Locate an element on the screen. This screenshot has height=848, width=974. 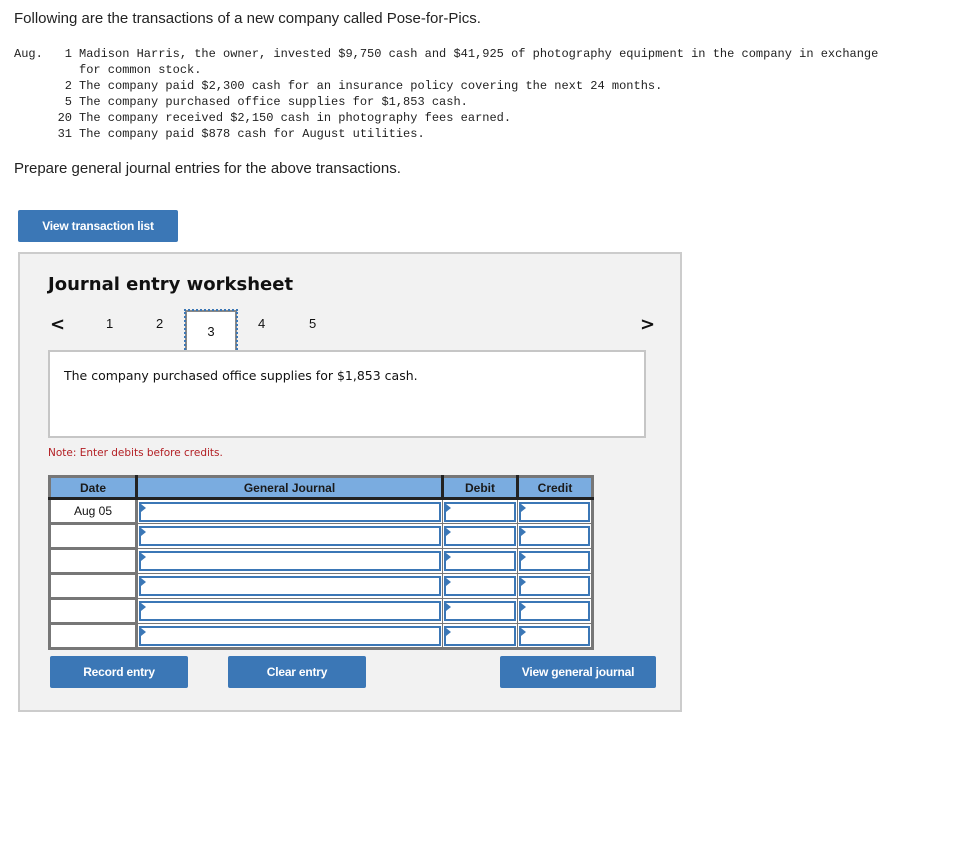
journal-header-row: Date General Journal Debit Credit is located at coordinates (321, 488).